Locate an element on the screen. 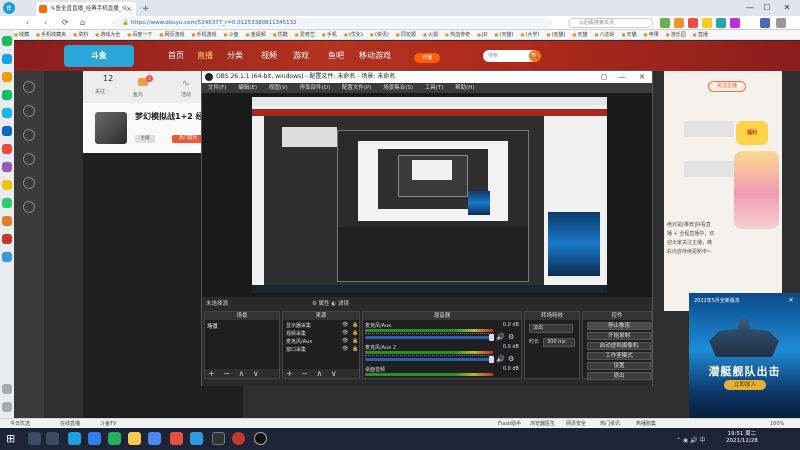 This screenshot has width=800, height=450. file-explorer-icon is located at coordinates (134, 438).